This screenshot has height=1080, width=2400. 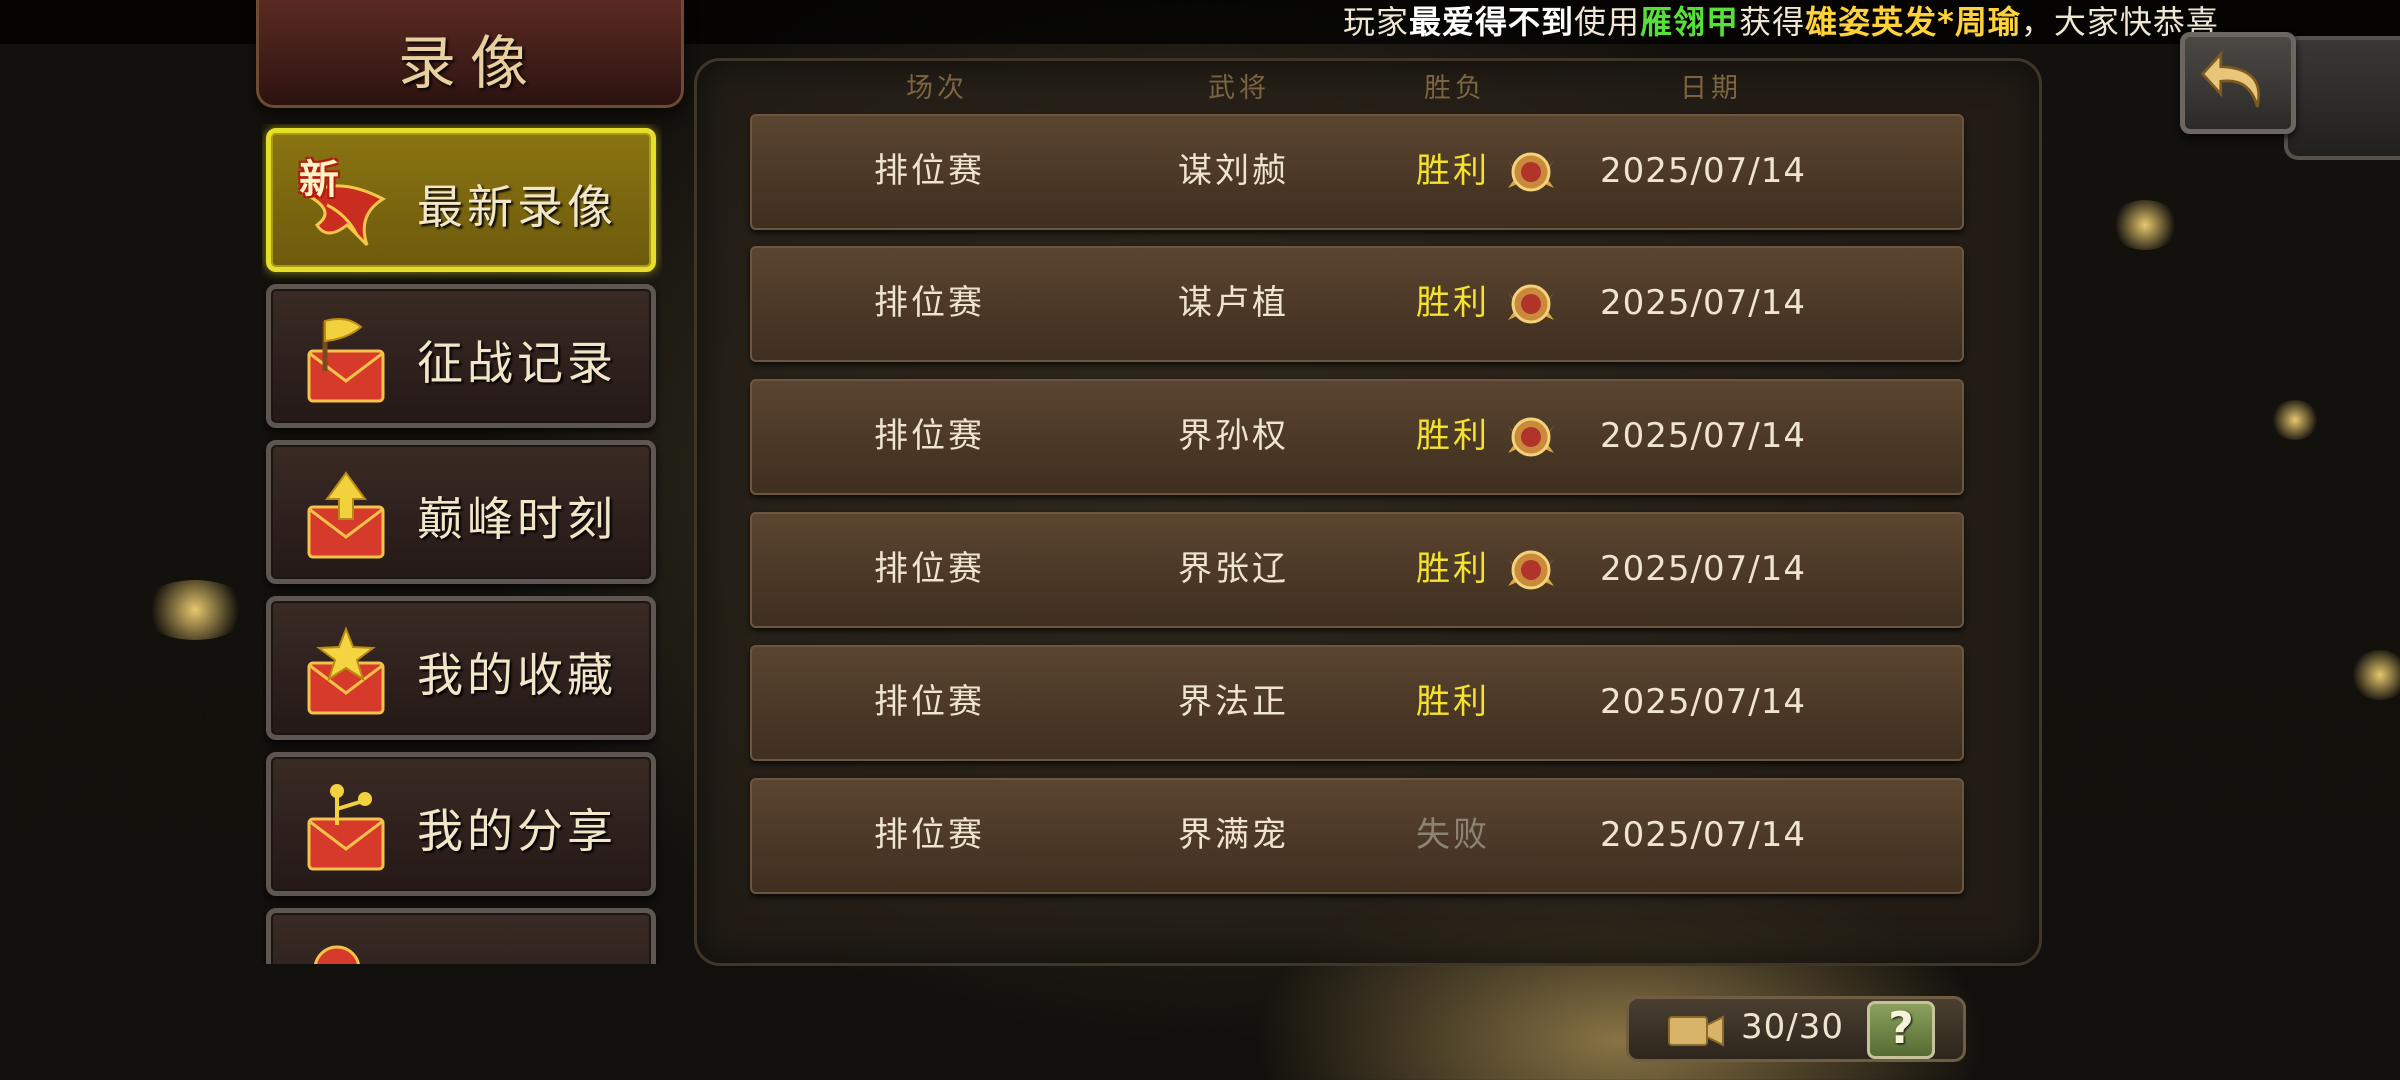 What do you see at coordinates (1711, 88) in the screenshot?
I see `column-header-date: 日期` at bounding box center [1711, 88].